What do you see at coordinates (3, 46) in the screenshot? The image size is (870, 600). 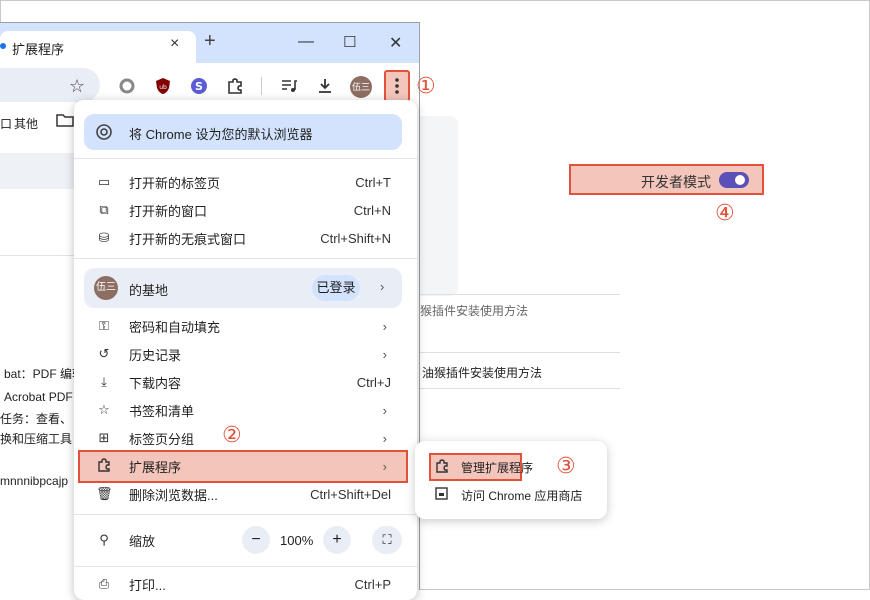 I see `tab-favicon-icon` at bounding box center [3, 46].